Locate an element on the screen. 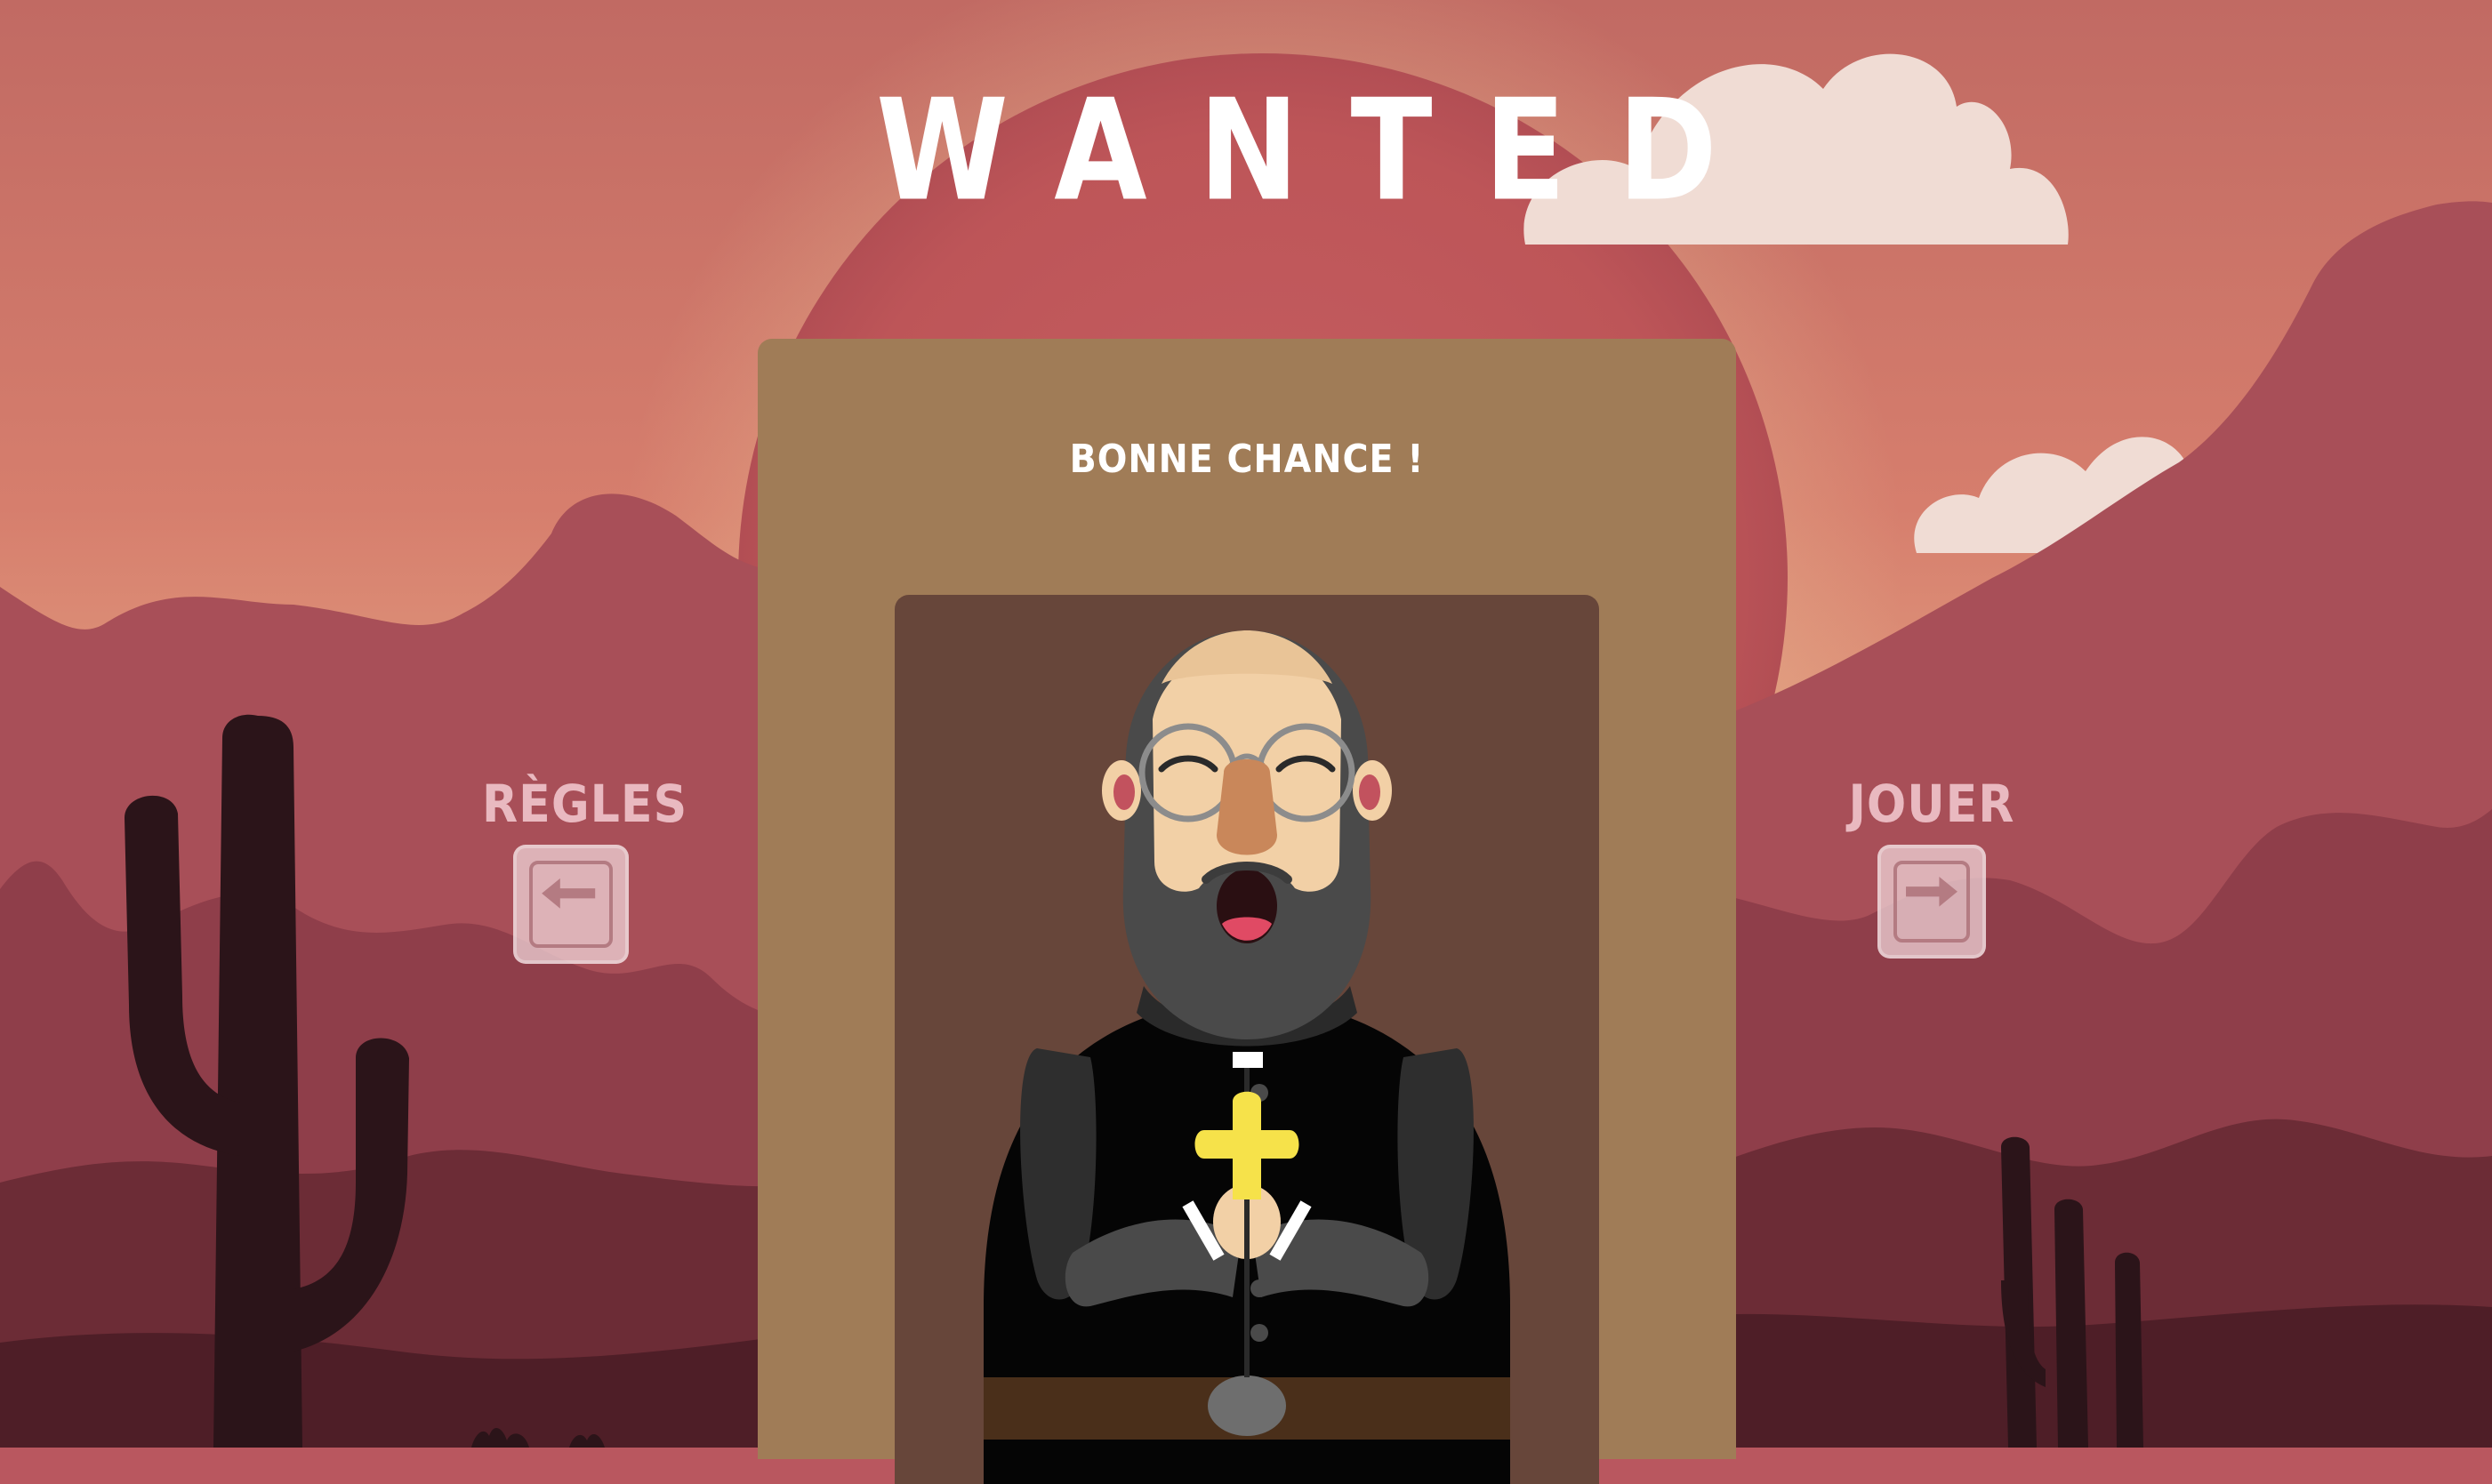 Image resolution: width=2492 pixels, height=1484 pixels. priest-character-icon is located at coordinates (1247, 1057).